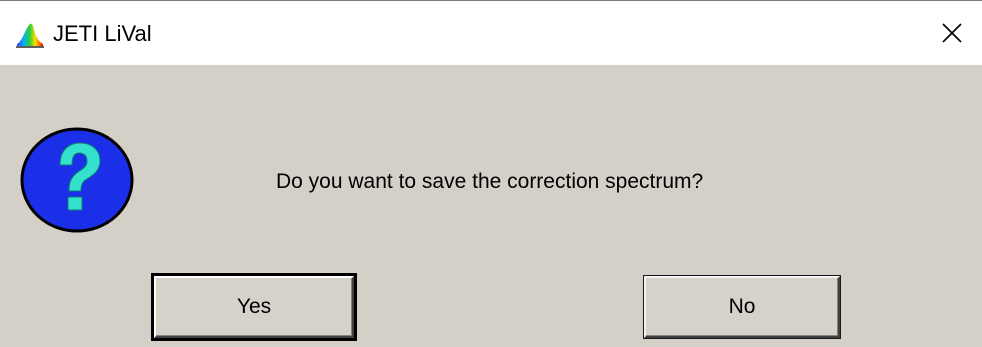 Image resolution: width=982 pixels, height=347 pixels. I want to click on close-button, so click(952, 33).